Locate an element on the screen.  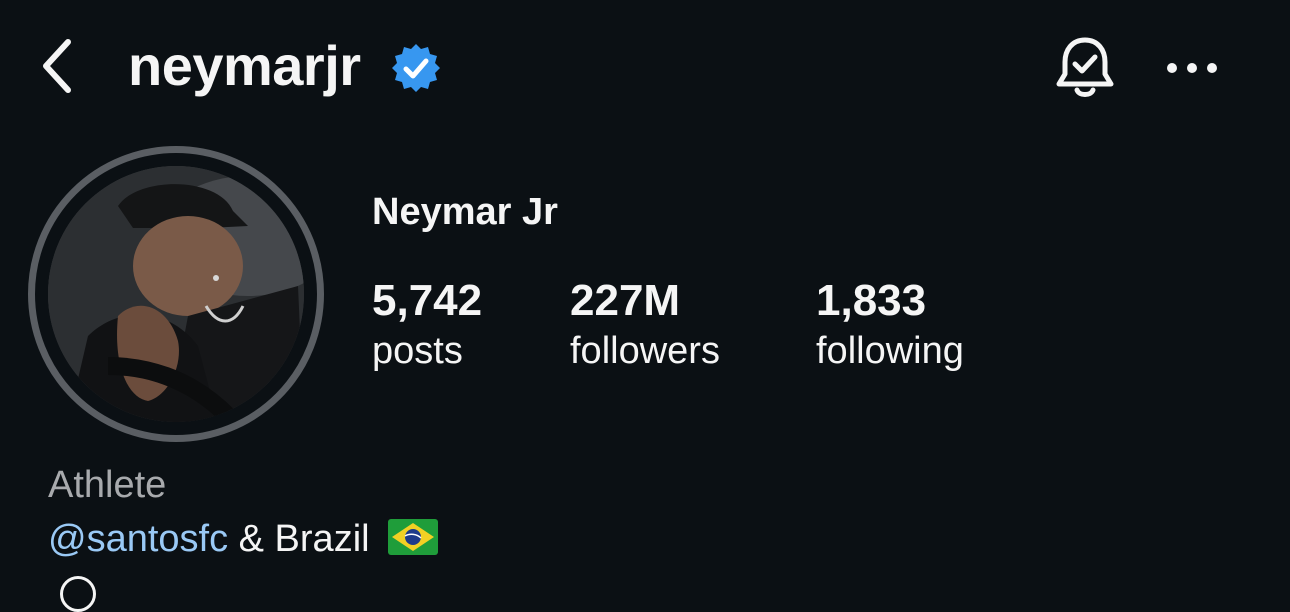
back-button is located at coordinates (58, 66).